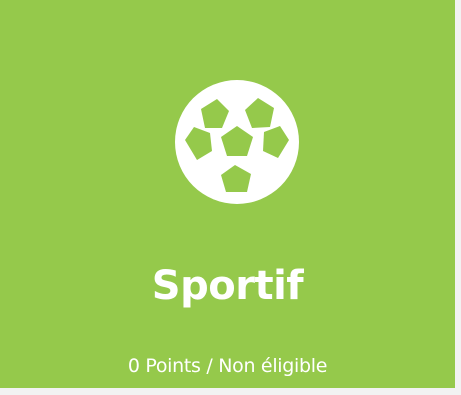 The width and height of the screenshot is (461, 395). I want to click on soccer-ball-icon, so click(237, 142).